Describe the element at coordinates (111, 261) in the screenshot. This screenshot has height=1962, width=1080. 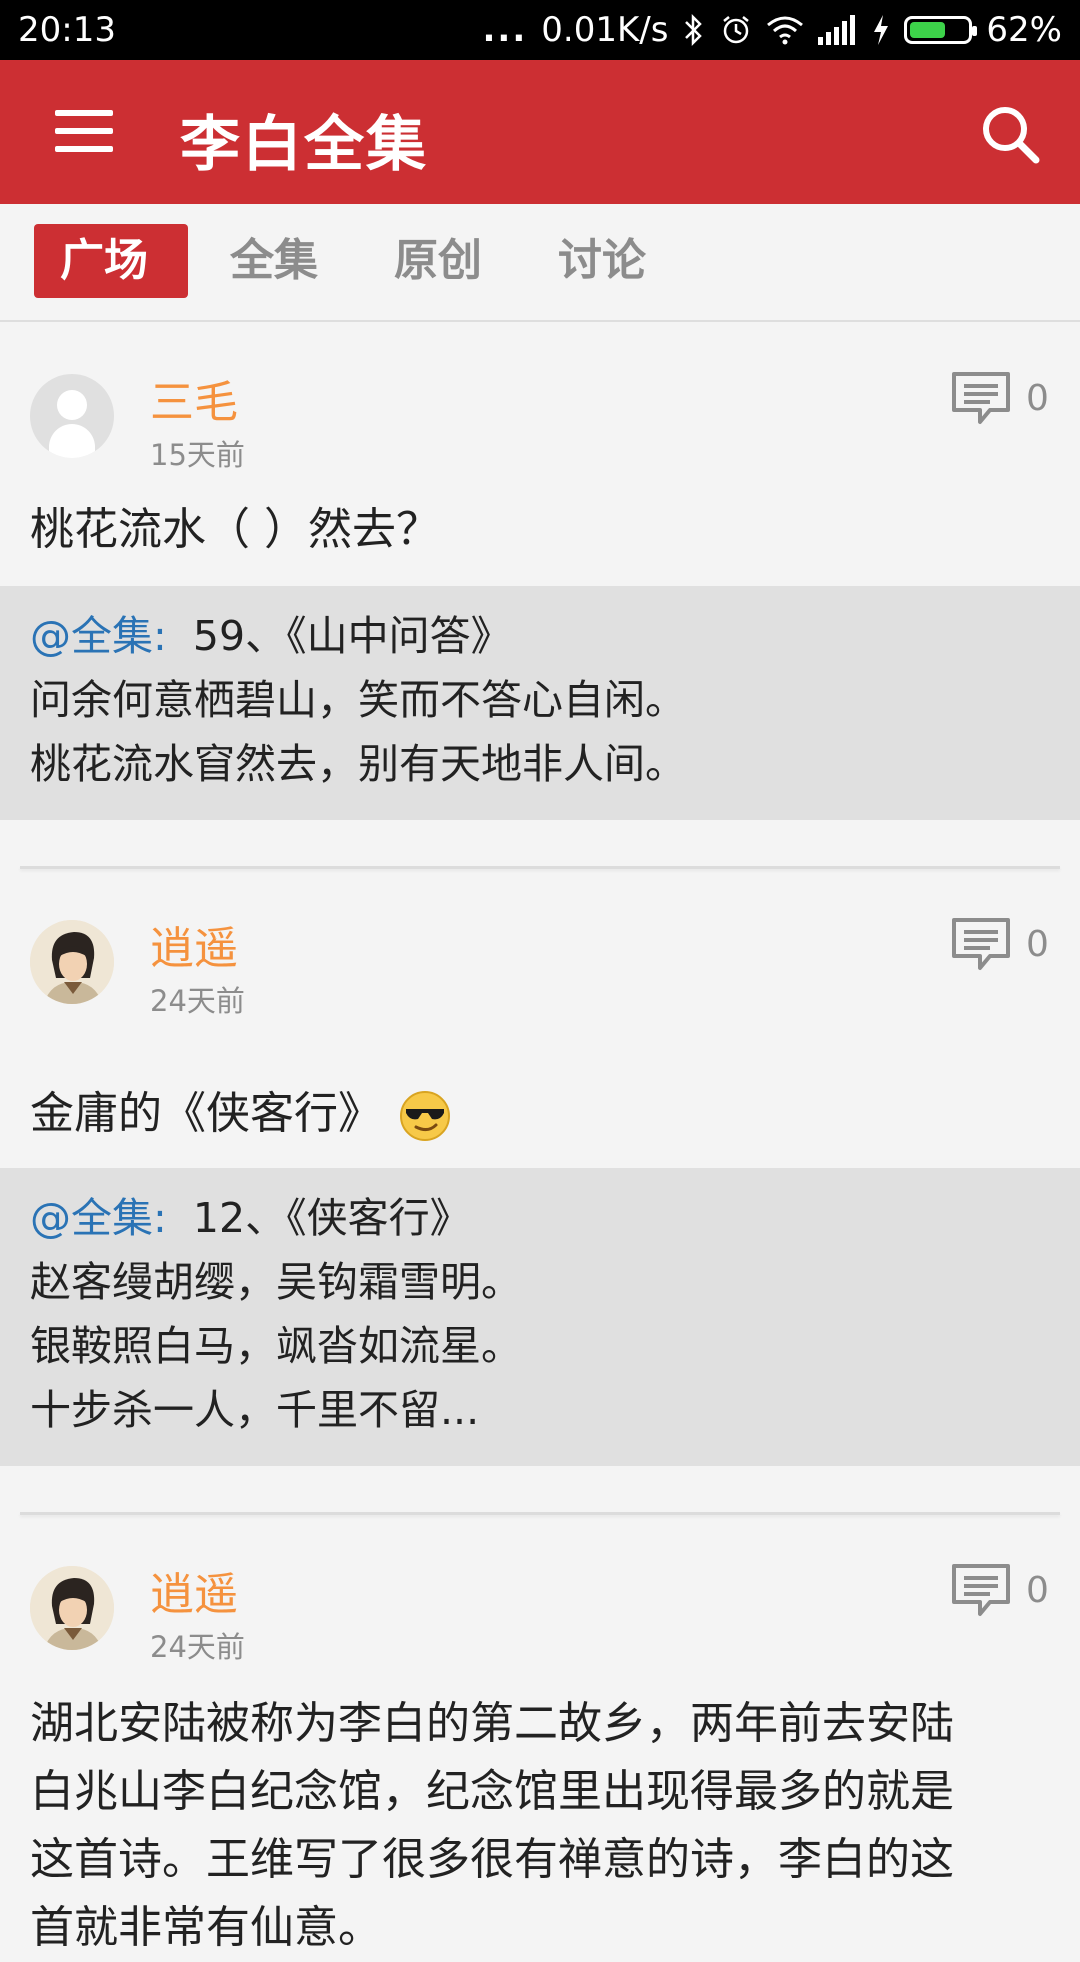
I see `tab-square: 广场` at that location.